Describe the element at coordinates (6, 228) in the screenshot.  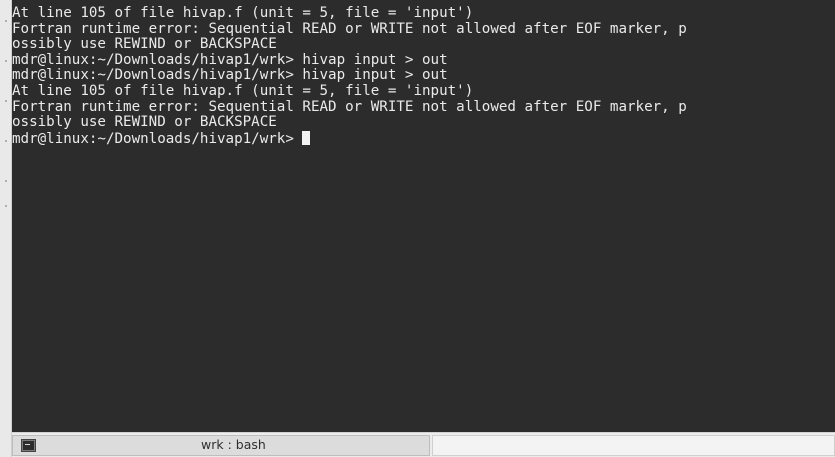
I see `window-left-edge` at that location.